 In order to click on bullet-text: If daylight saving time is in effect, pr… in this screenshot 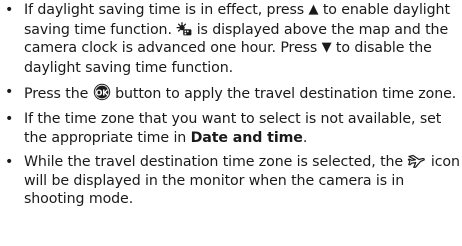, I will do `click(166, 10)`.